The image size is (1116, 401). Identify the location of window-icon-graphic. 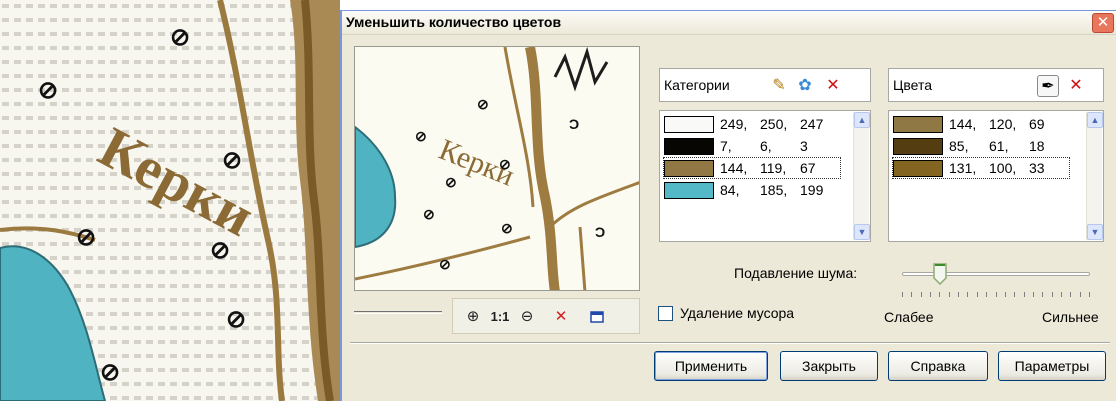
(597, 317).